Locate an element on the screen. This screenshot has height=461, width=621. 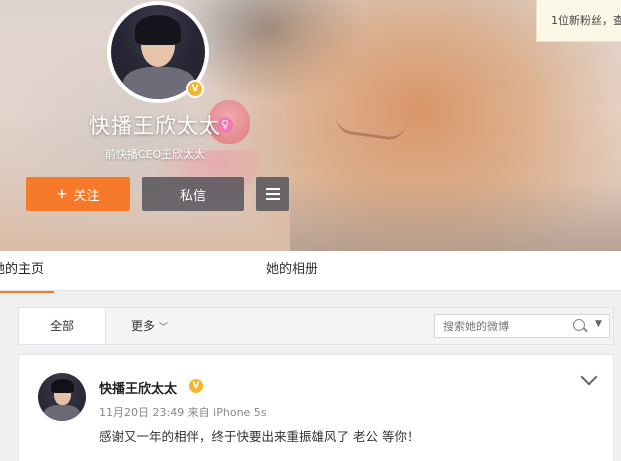
message-label: 私信 is located at coordinates (192, 196).